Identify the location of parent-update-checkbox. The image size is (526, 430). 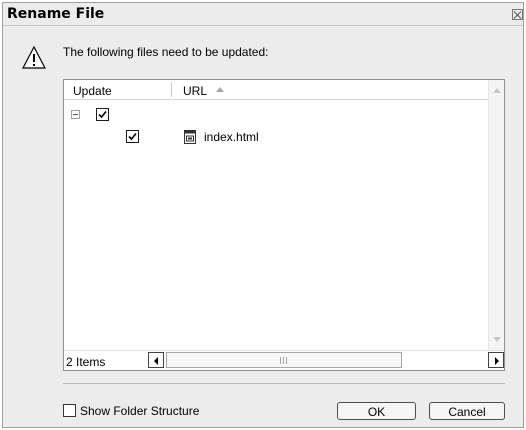
(102, 114).